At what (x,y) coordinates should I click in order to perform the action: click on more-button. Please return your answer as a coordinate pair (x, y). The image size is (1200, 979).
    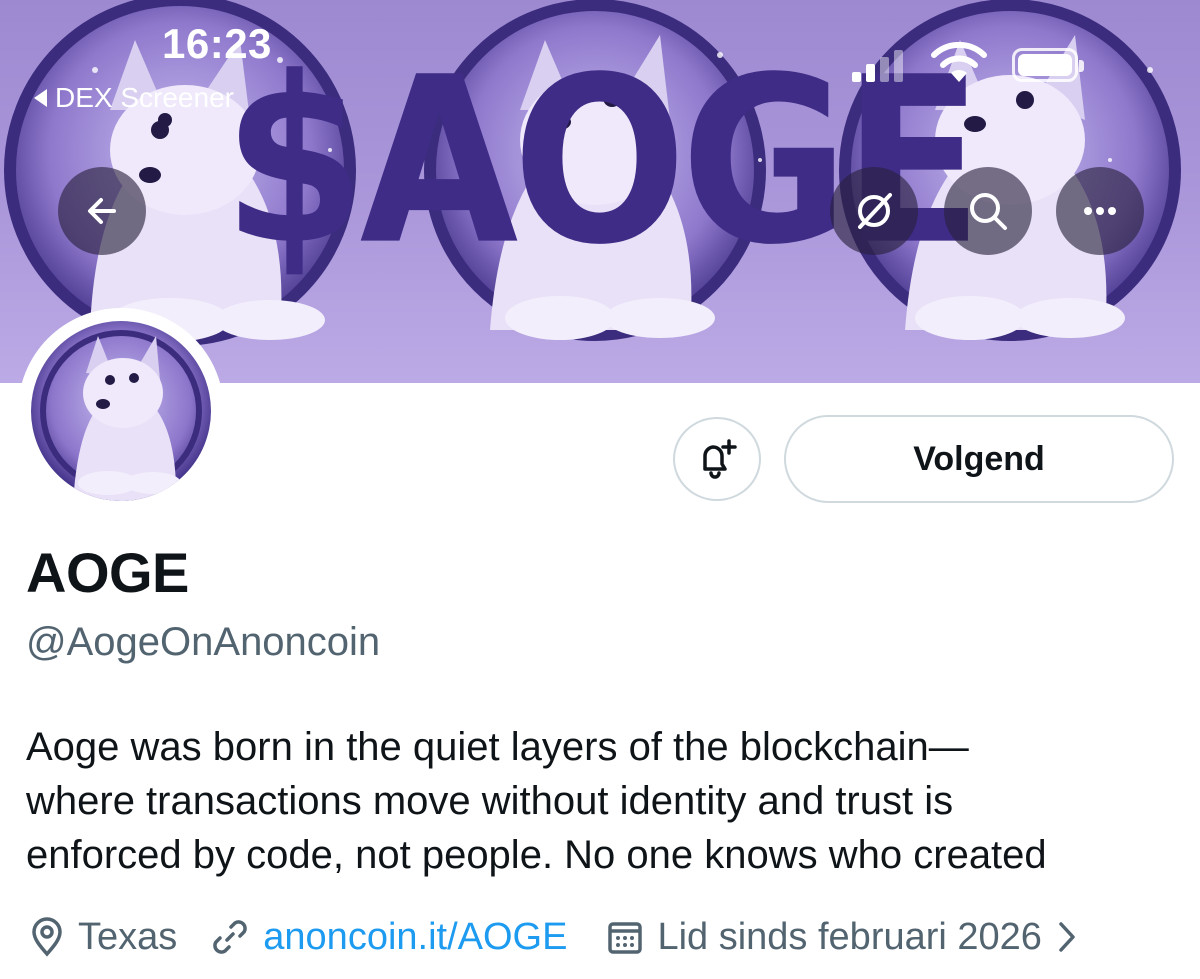
    Looking at the image, I should click on (1100, 211).